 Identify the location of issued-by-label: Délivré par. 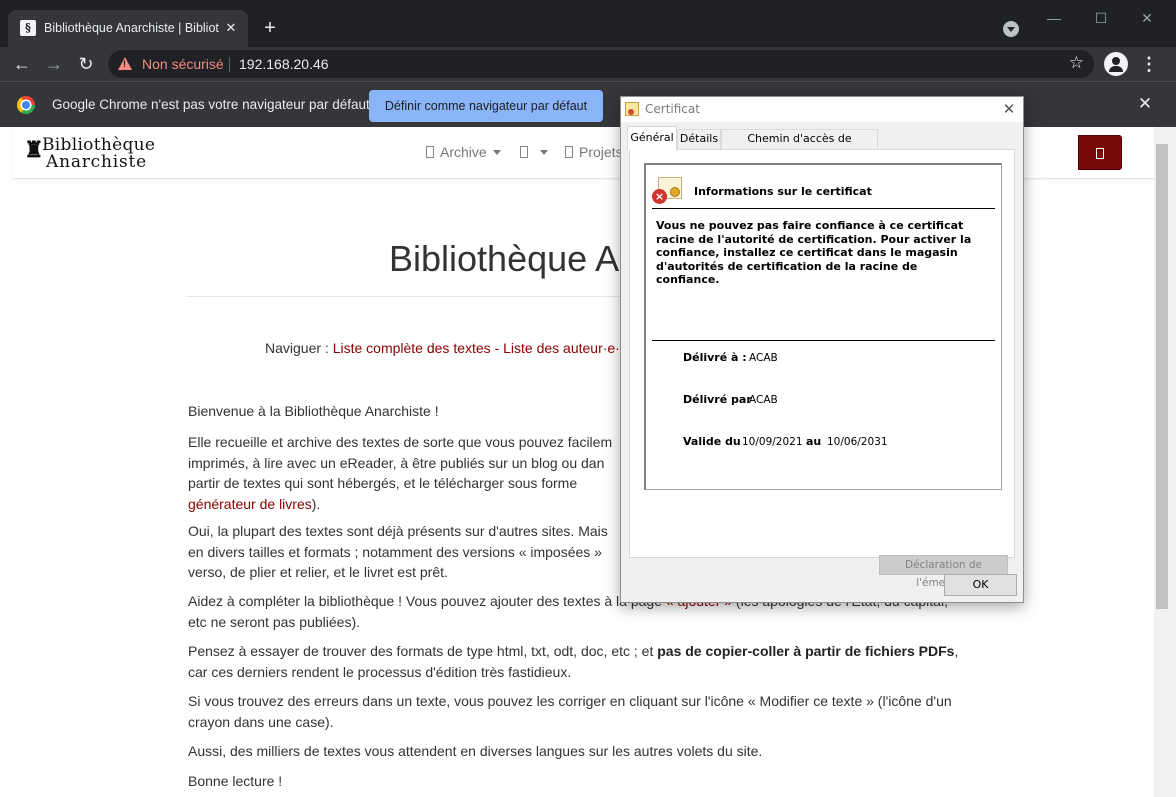
(717, 399).